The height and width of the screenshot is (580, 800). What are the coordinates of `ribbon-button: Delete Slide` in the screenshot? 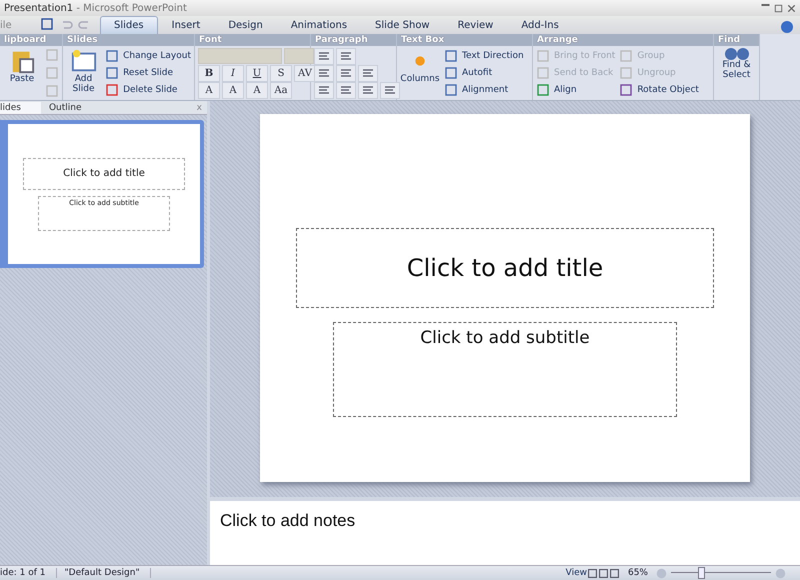 It's located at (148, 90).